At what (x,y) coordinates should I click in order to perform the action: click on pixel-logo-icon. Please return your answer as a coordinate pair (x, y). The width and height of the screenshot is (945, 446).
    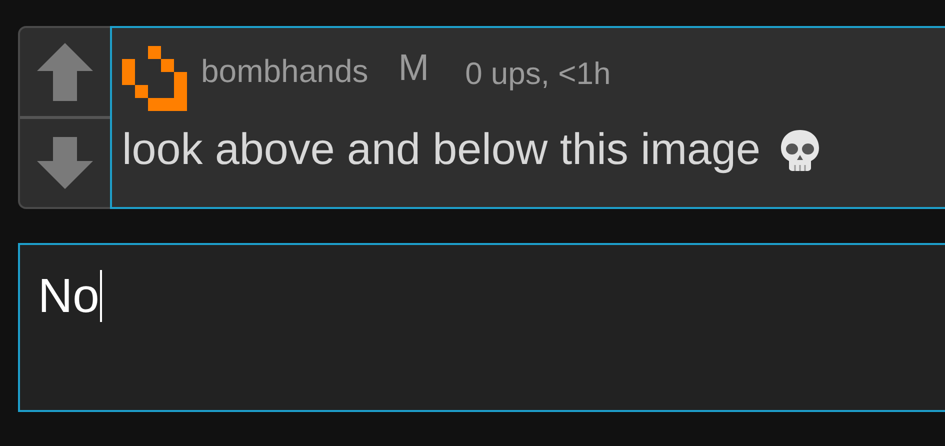
    Looking at the image, I should click on (154, 78).